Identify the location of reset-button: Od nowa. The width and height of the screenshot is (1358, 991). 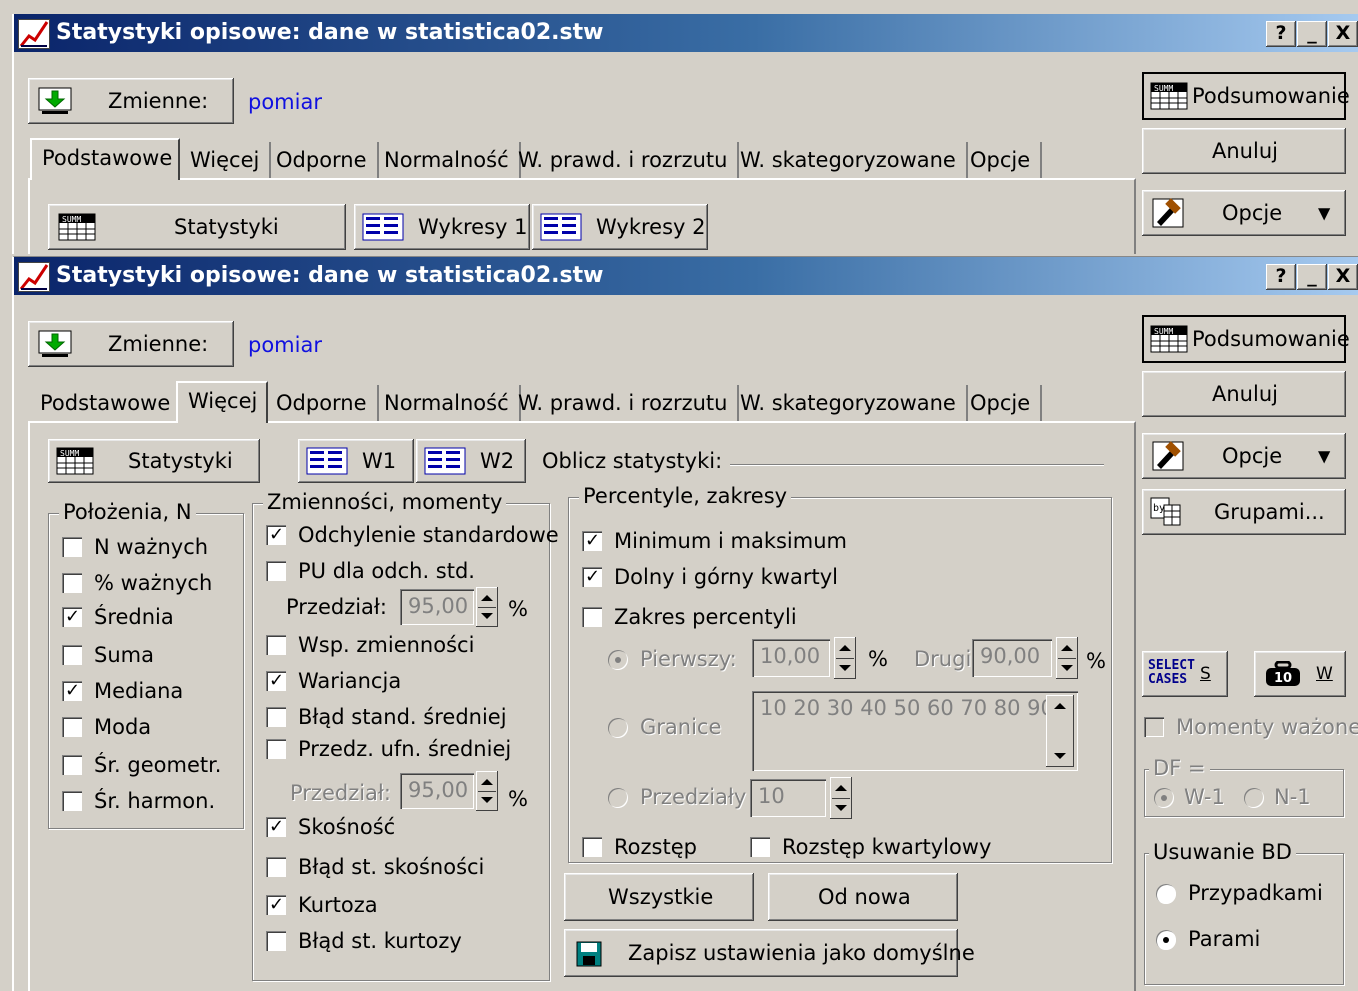
(863, 897).